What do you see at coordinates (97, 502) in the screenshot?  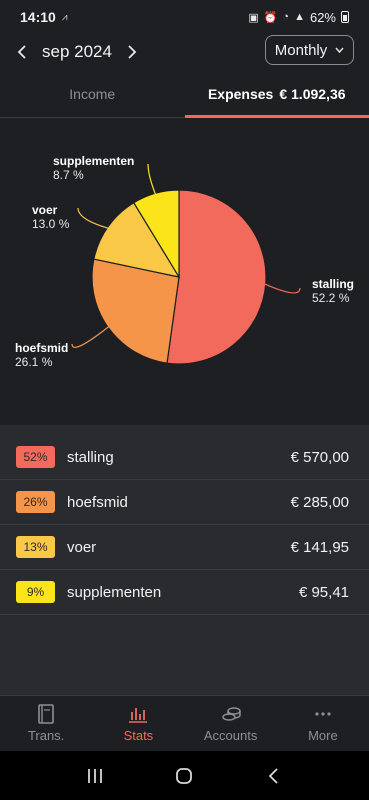 I see `category-name: hoefsmid` at bounding box center [97, 502].